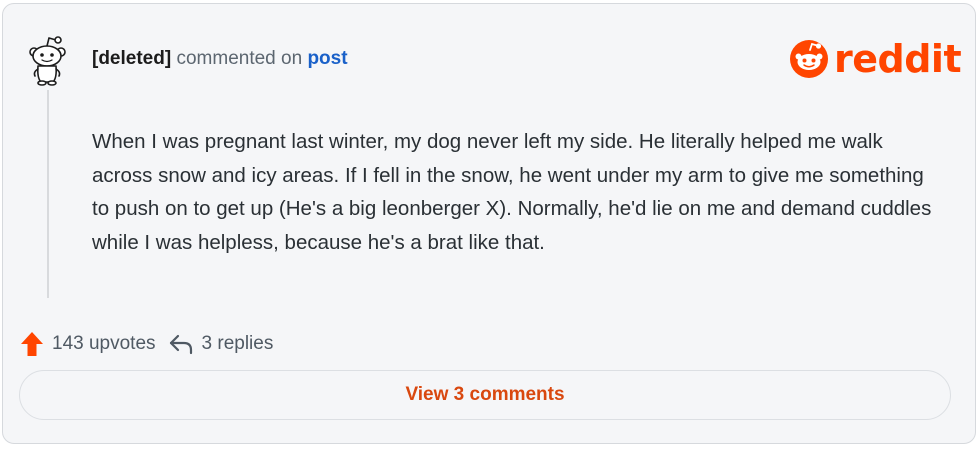  Describe the element at coordinates (104, 343) in the screenshot. I see `upvote-count: 143 upvotes` at that location.